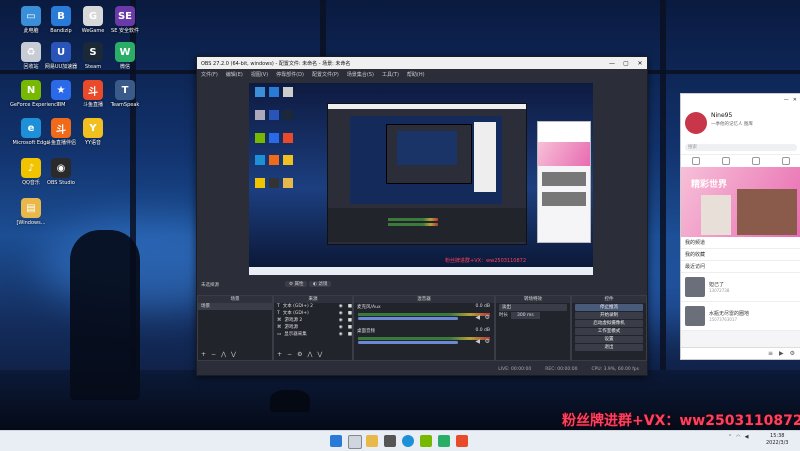 This screenshot has height=451, width=800. I want to click on space-tab-icon, so click(786, 161).